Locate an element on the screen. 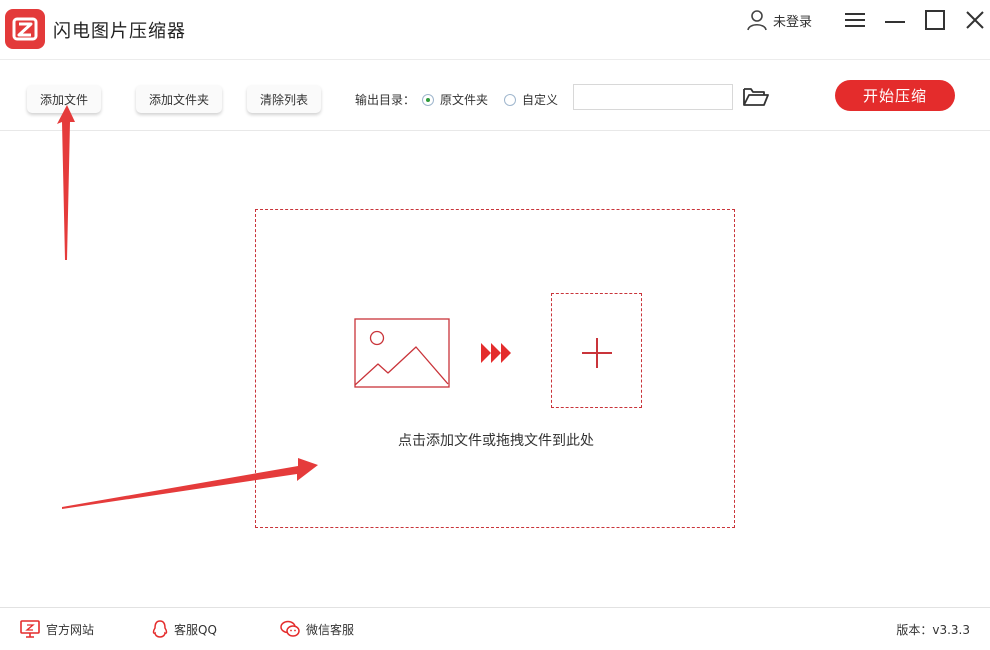 The height and width of the screenshot is (650, 990). login-button: 未登录 is located at coordinates (778, 20).